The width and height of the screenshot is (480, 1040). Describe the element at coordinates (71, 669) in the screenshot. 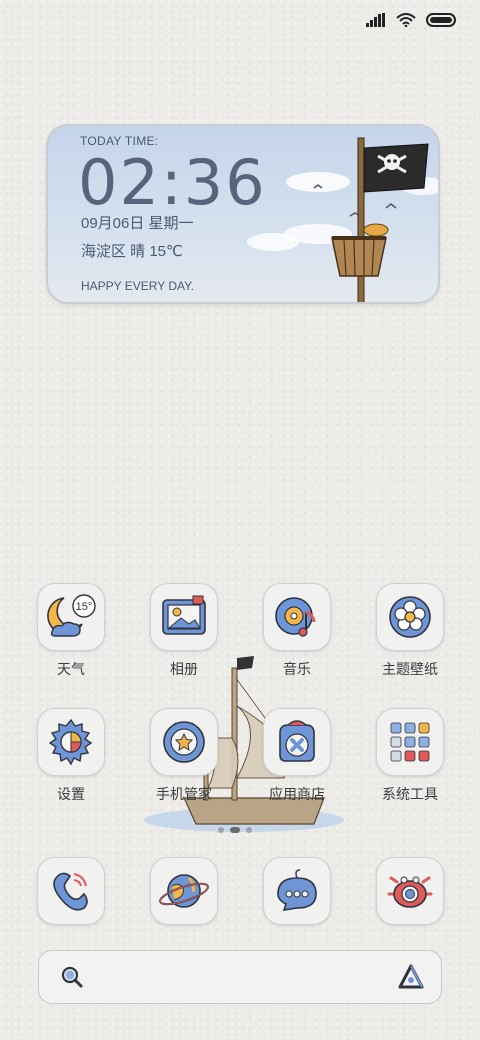

I see `app-label-weather: 天气` at that location.